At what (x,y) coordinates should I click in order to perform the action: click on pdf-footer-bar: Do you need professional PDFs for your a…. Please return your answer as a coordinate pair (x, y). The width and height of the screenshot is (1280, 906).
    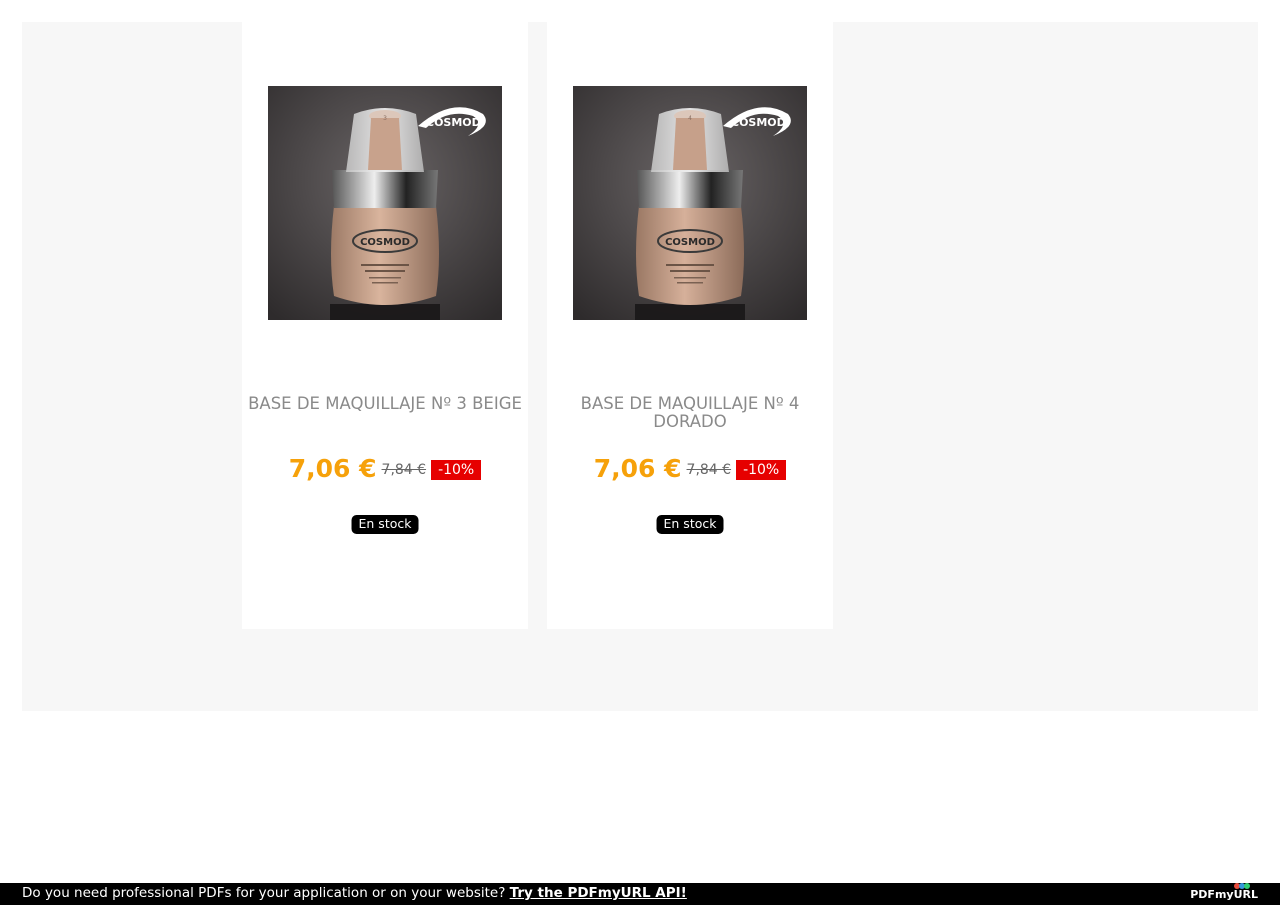
    Looking at the image, I should click on (640, 894).